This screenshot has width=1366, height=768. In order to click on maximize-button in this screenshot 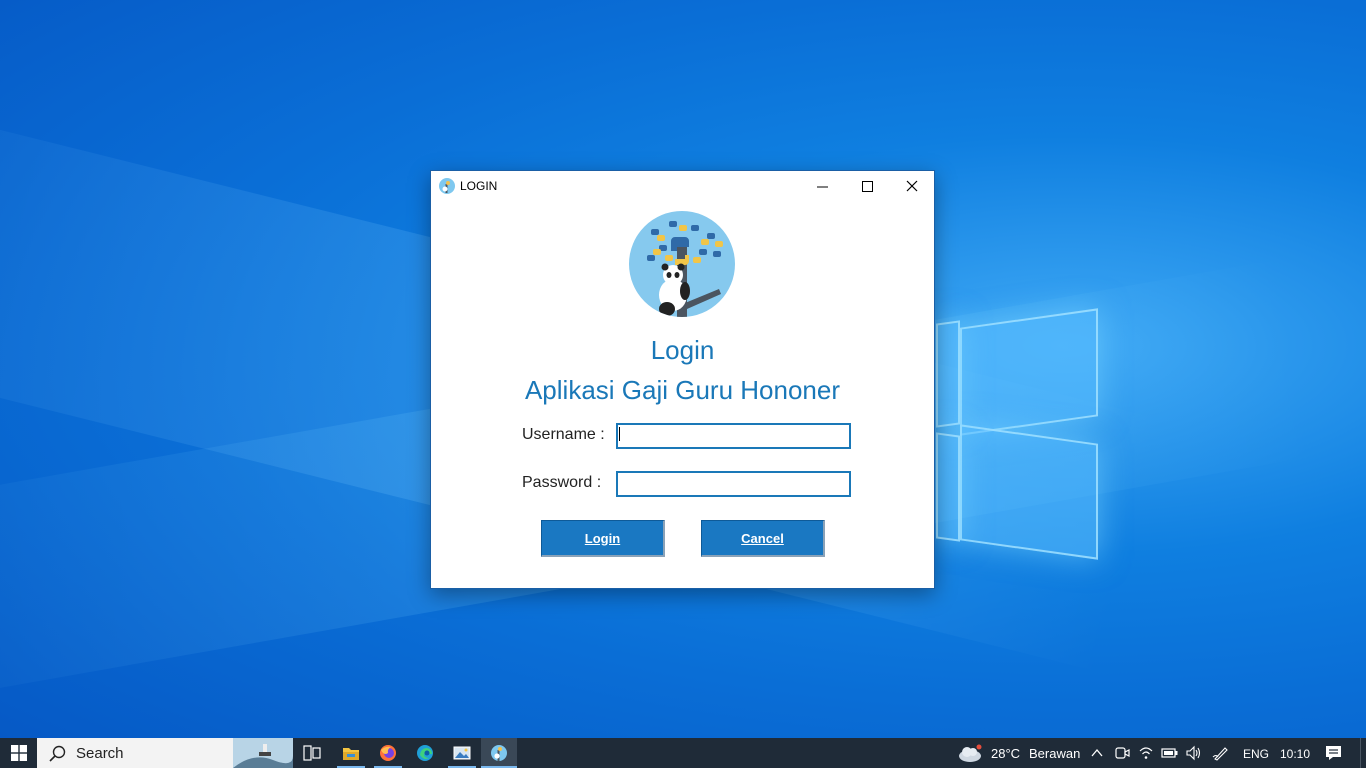, I will do `click(867, 186)`.